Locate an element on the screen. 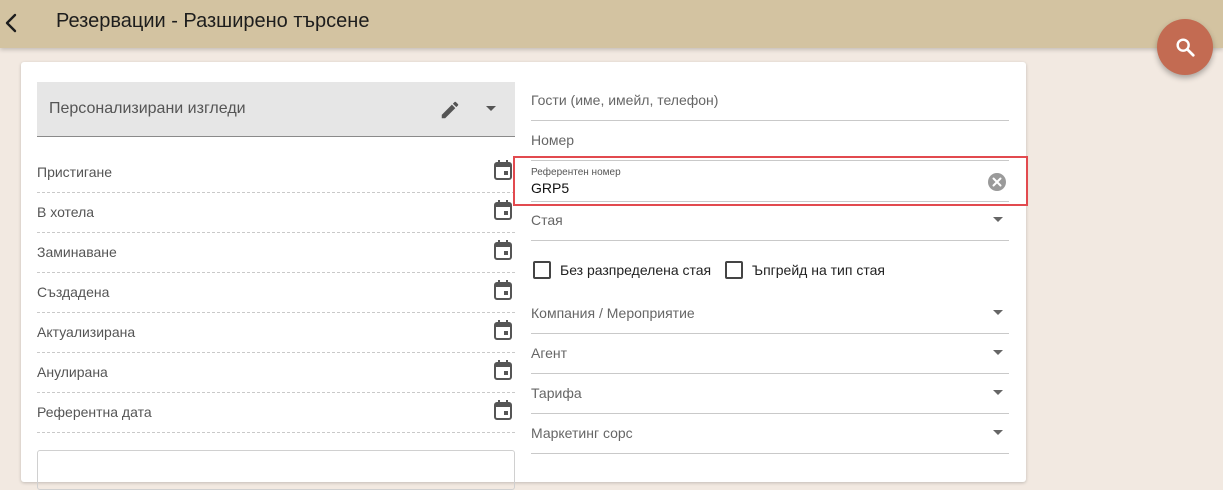 The image size is (1223, 490). search-icon is located at coordinates (1185, 47).